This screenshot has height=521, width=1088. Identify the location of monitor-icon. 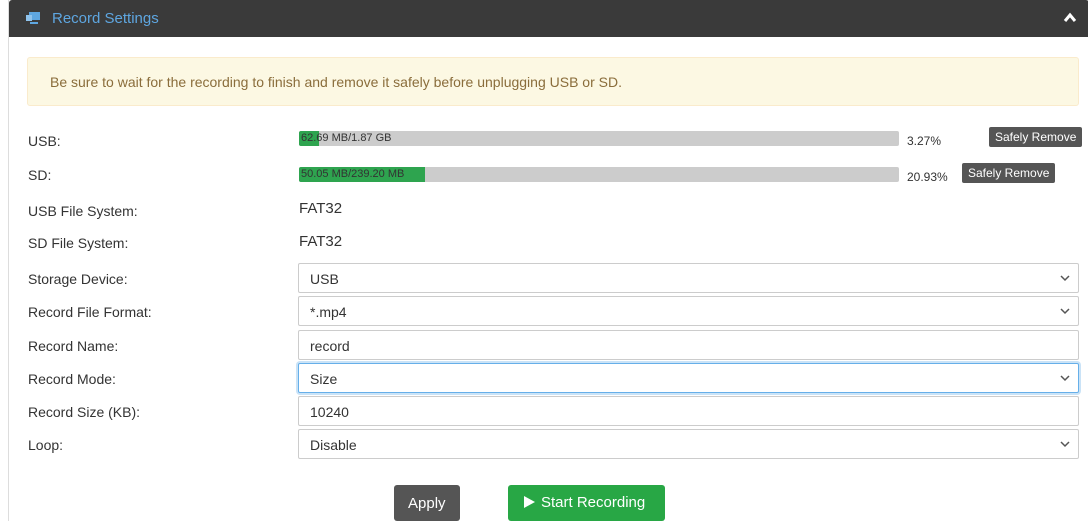
(33, 18).